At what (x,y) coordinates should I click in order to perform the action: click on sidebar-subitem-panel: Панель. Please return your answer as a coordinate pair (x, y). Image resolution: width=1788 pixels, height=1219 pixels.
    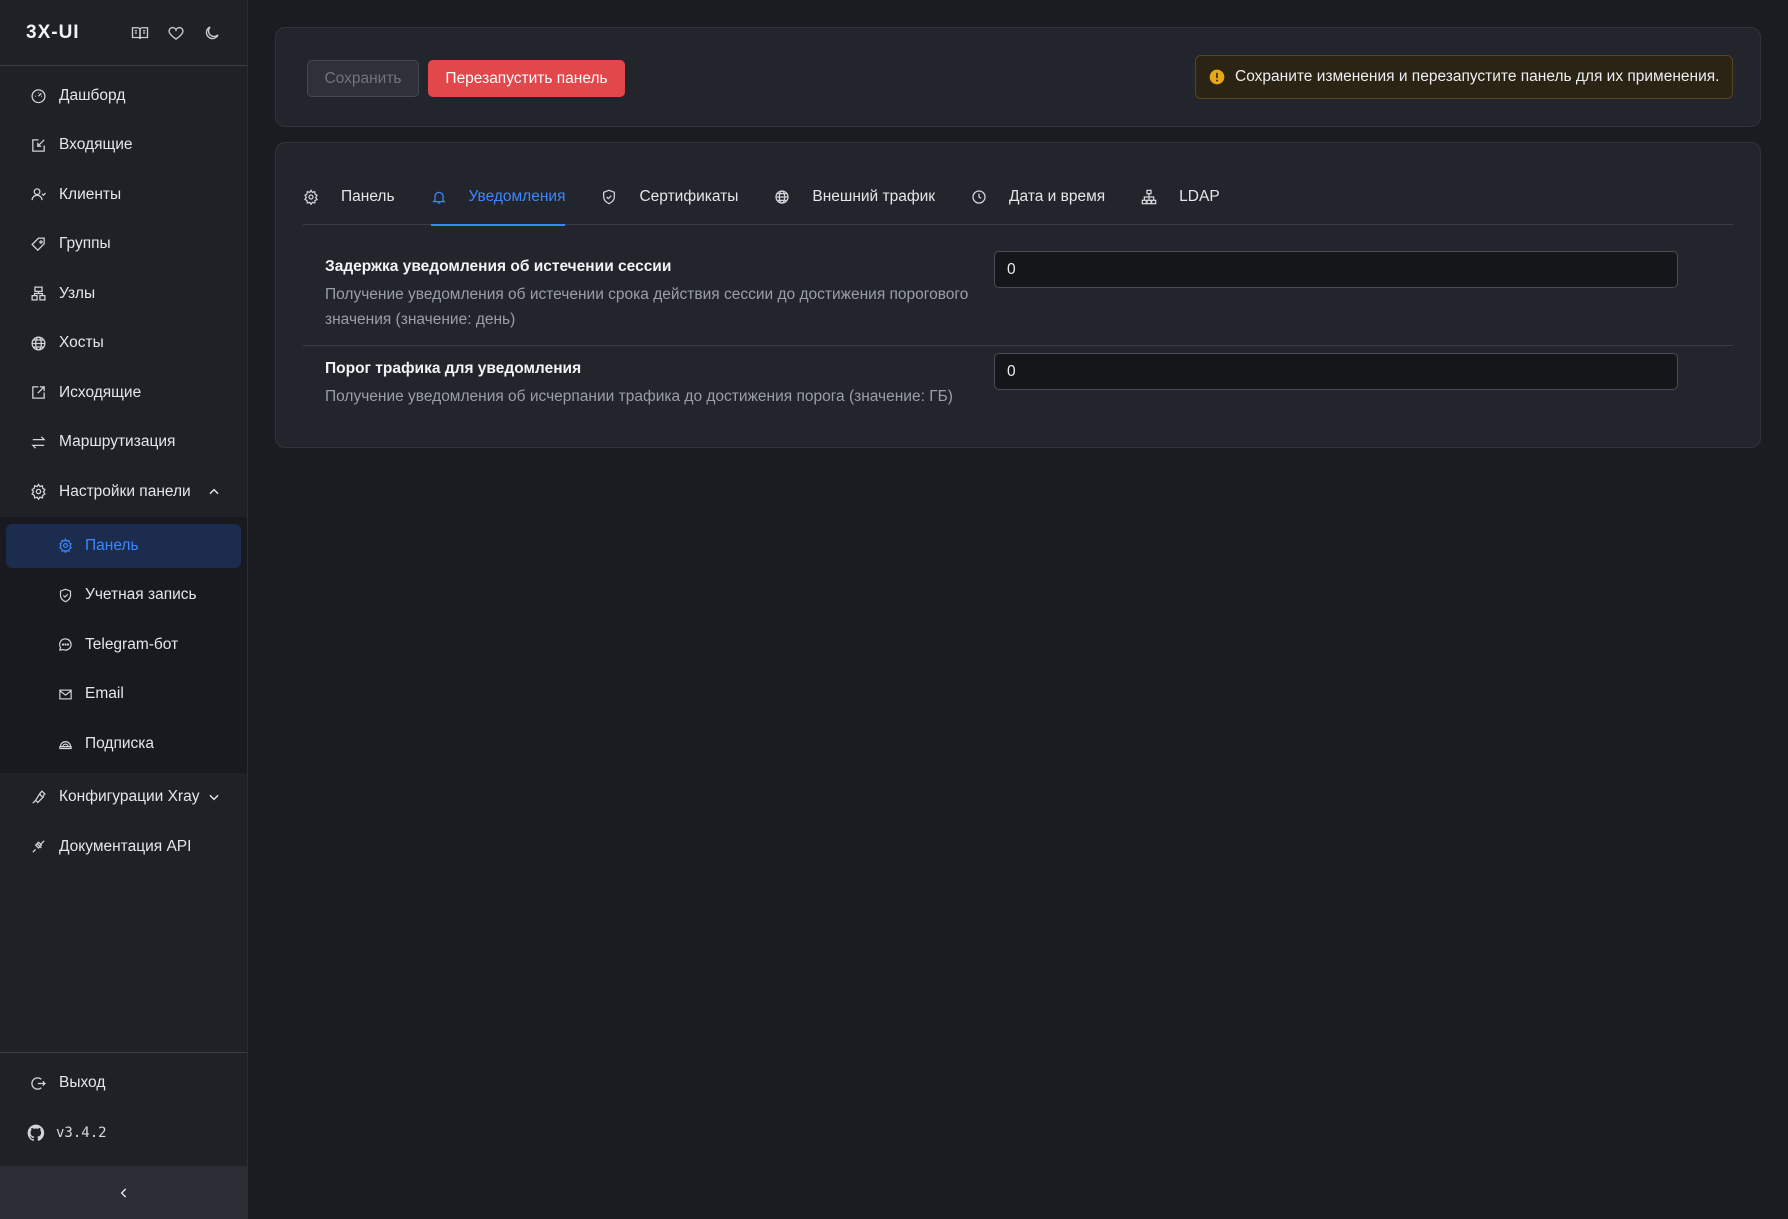
    Looking at the image, I should click on (123, 545).